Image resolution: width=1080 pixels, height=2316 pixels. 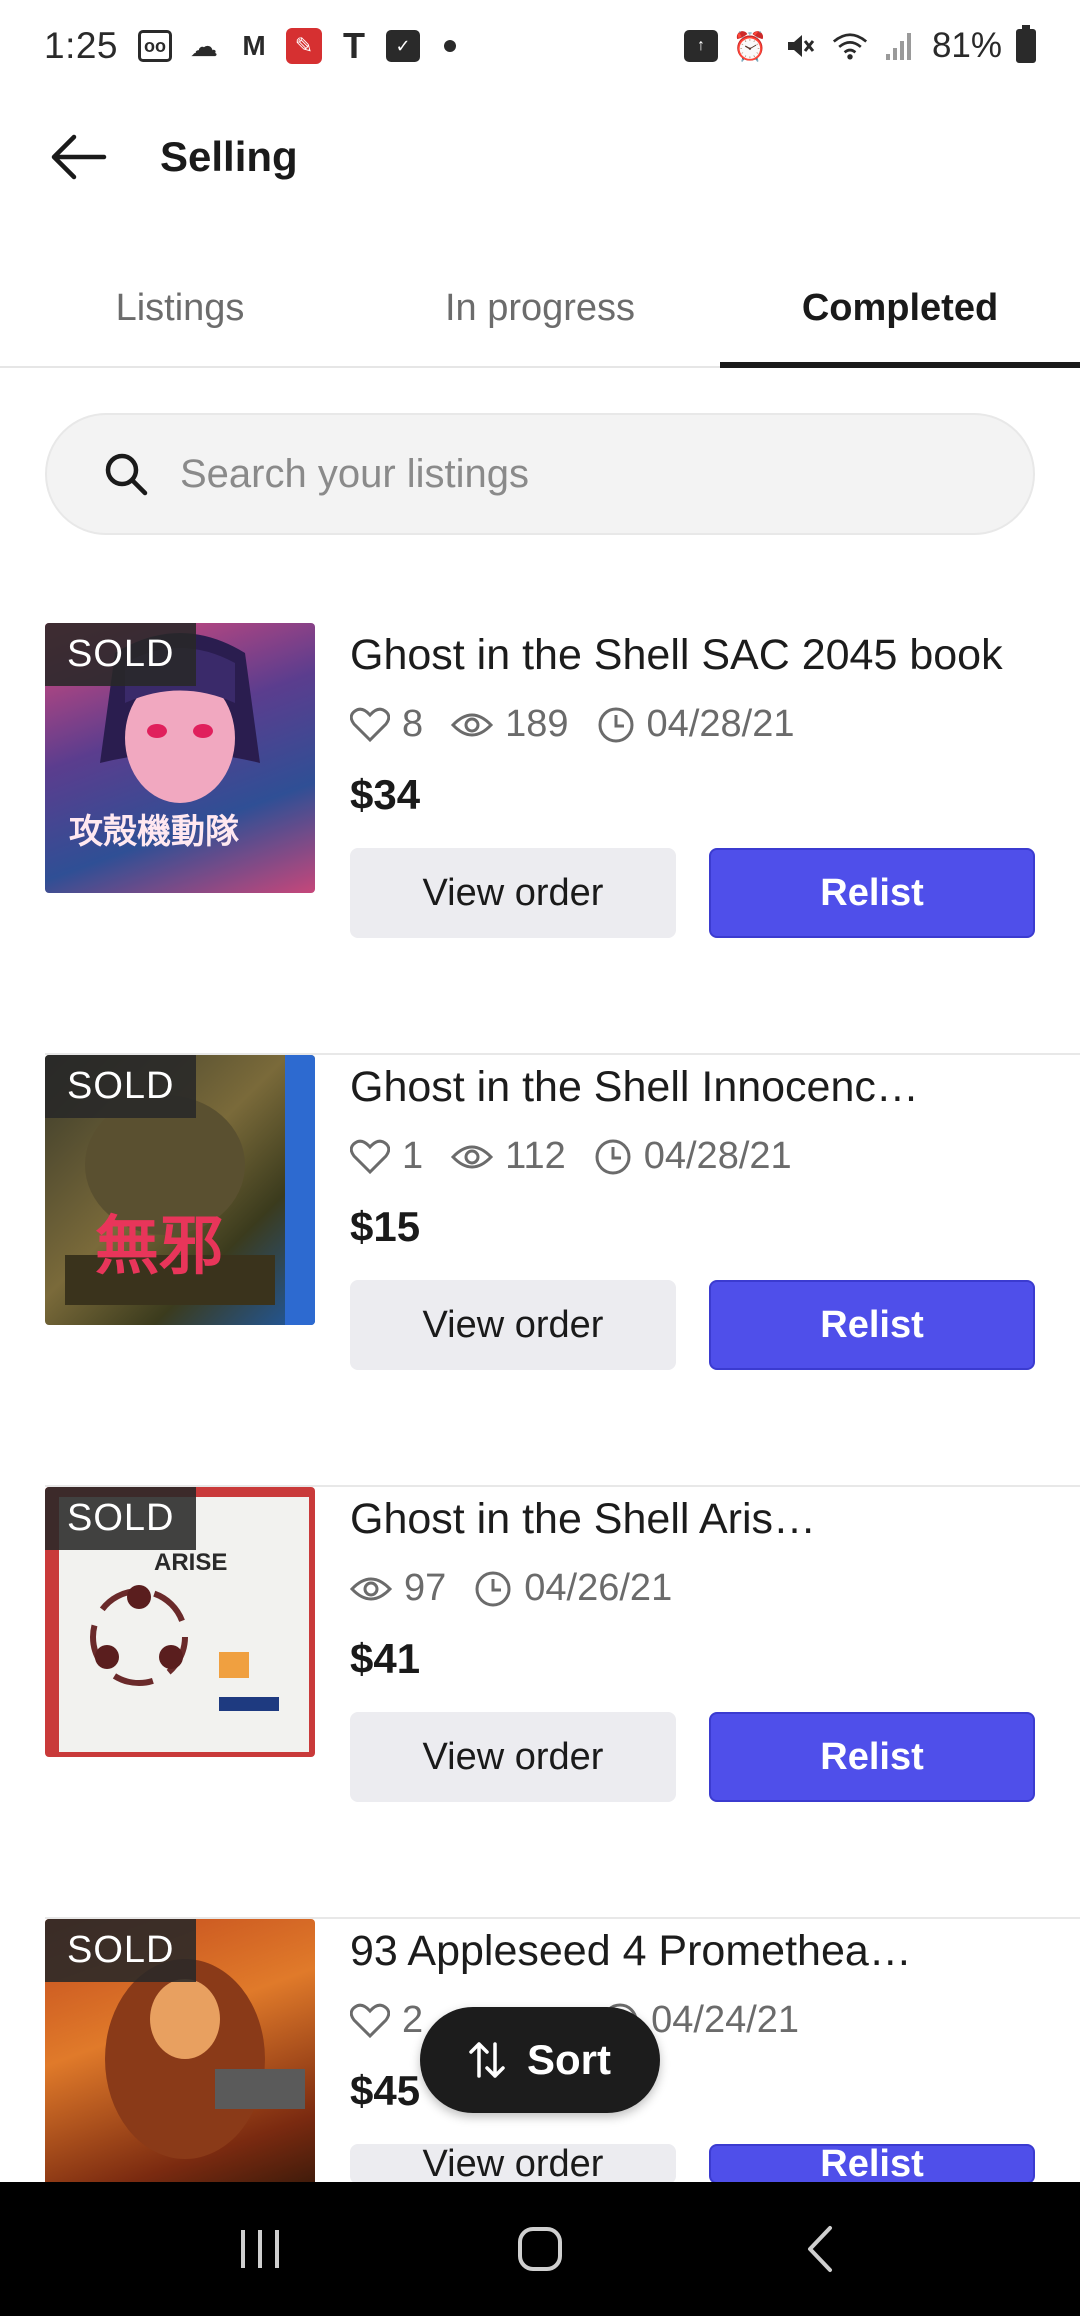 I want to click on likes-stat: 1, so click(x=386, y=1156).